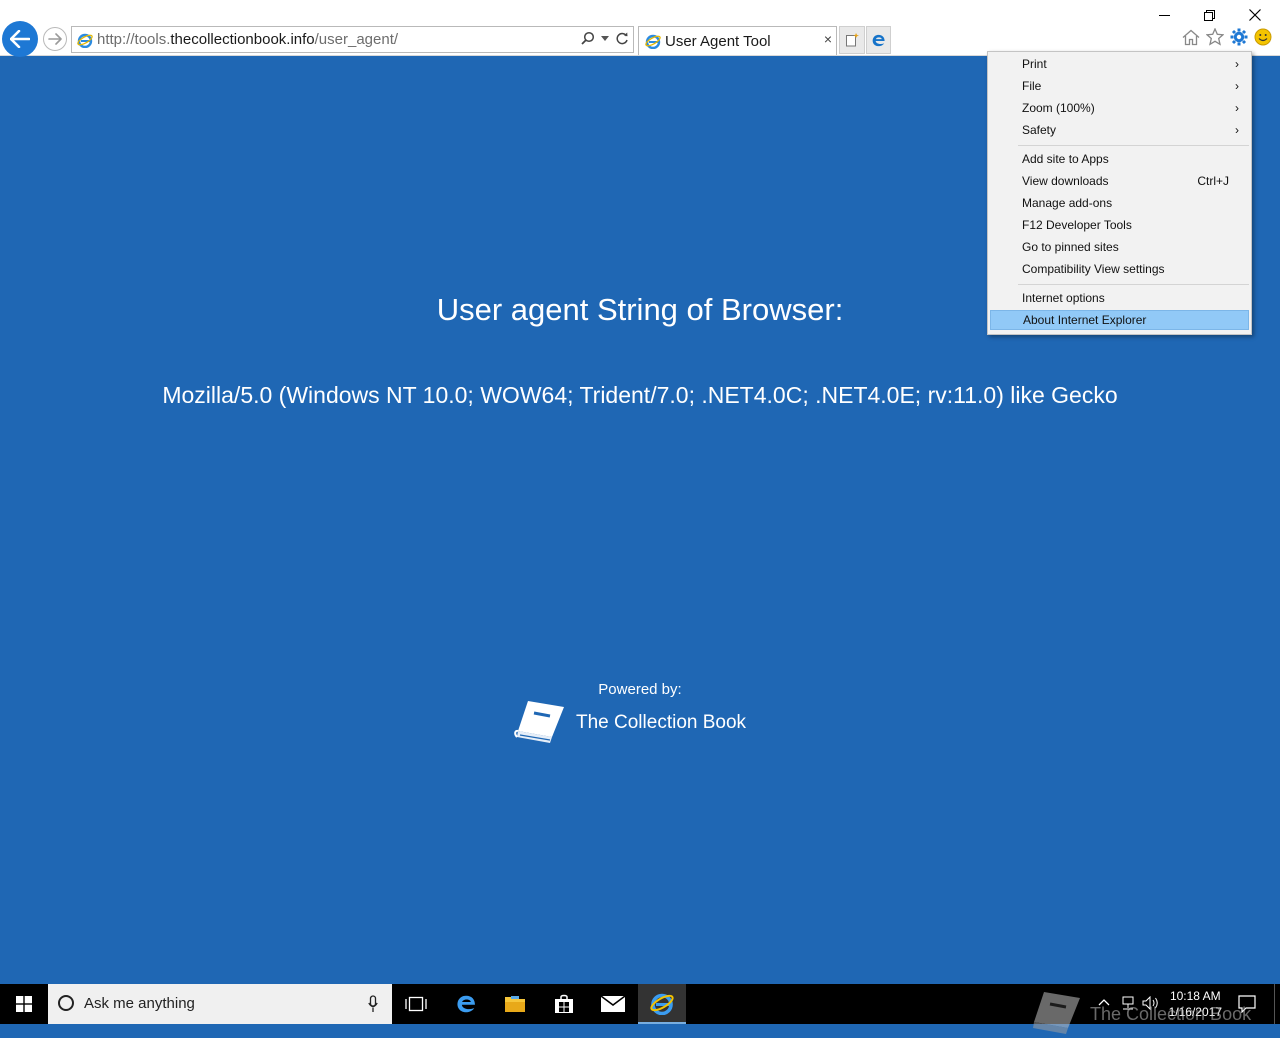 The image size is (1280, 1038). I want to click on cortana-search-box: Ask me anything, so click(220, 1004).